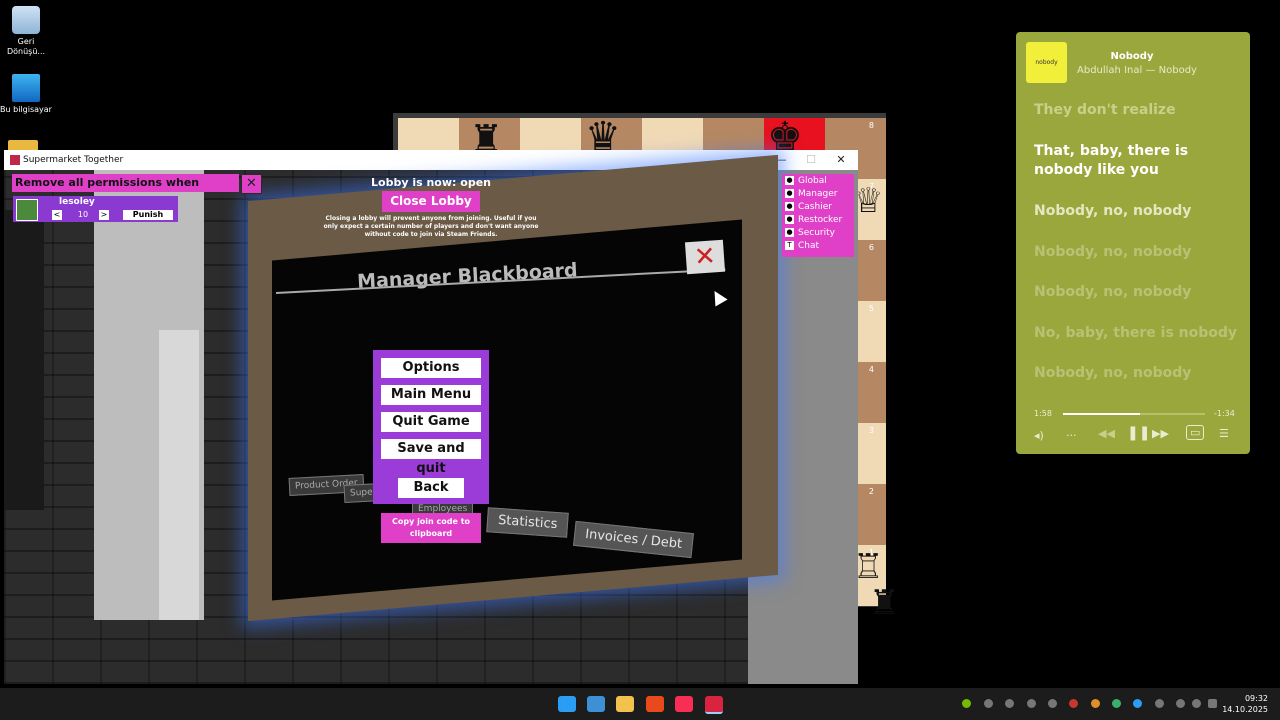  I want to click on close-lobby-button: Close Lobby, so click(431, 201).